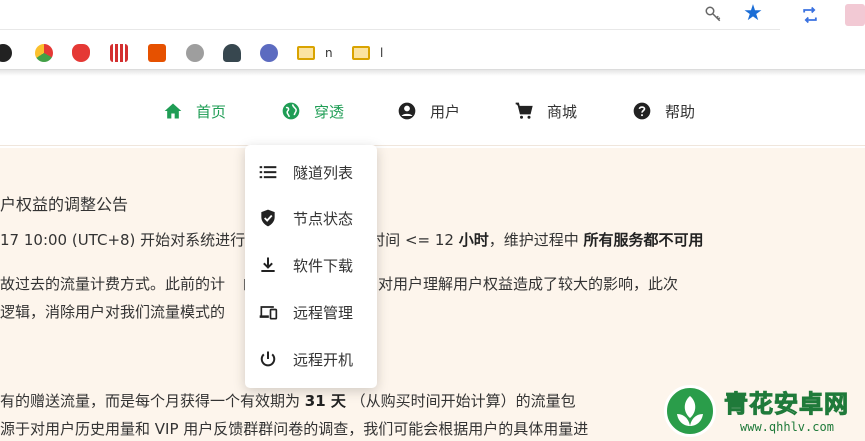 The width and height of the screenshot is (865, 441). I want to click on sync-icon, so click(810, 15).